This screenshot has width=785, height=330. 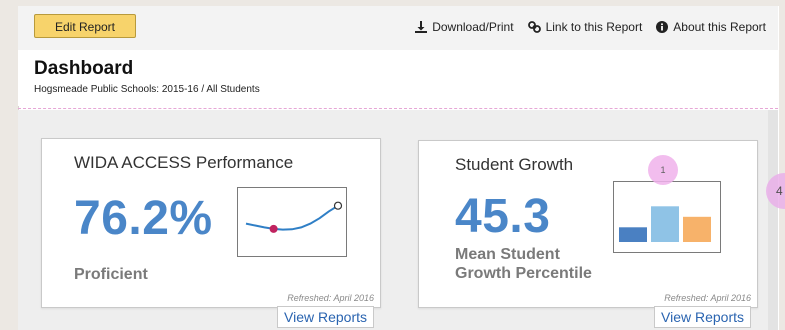 I want to click on about-report-link: About this Report, so click(x=711, y=27).